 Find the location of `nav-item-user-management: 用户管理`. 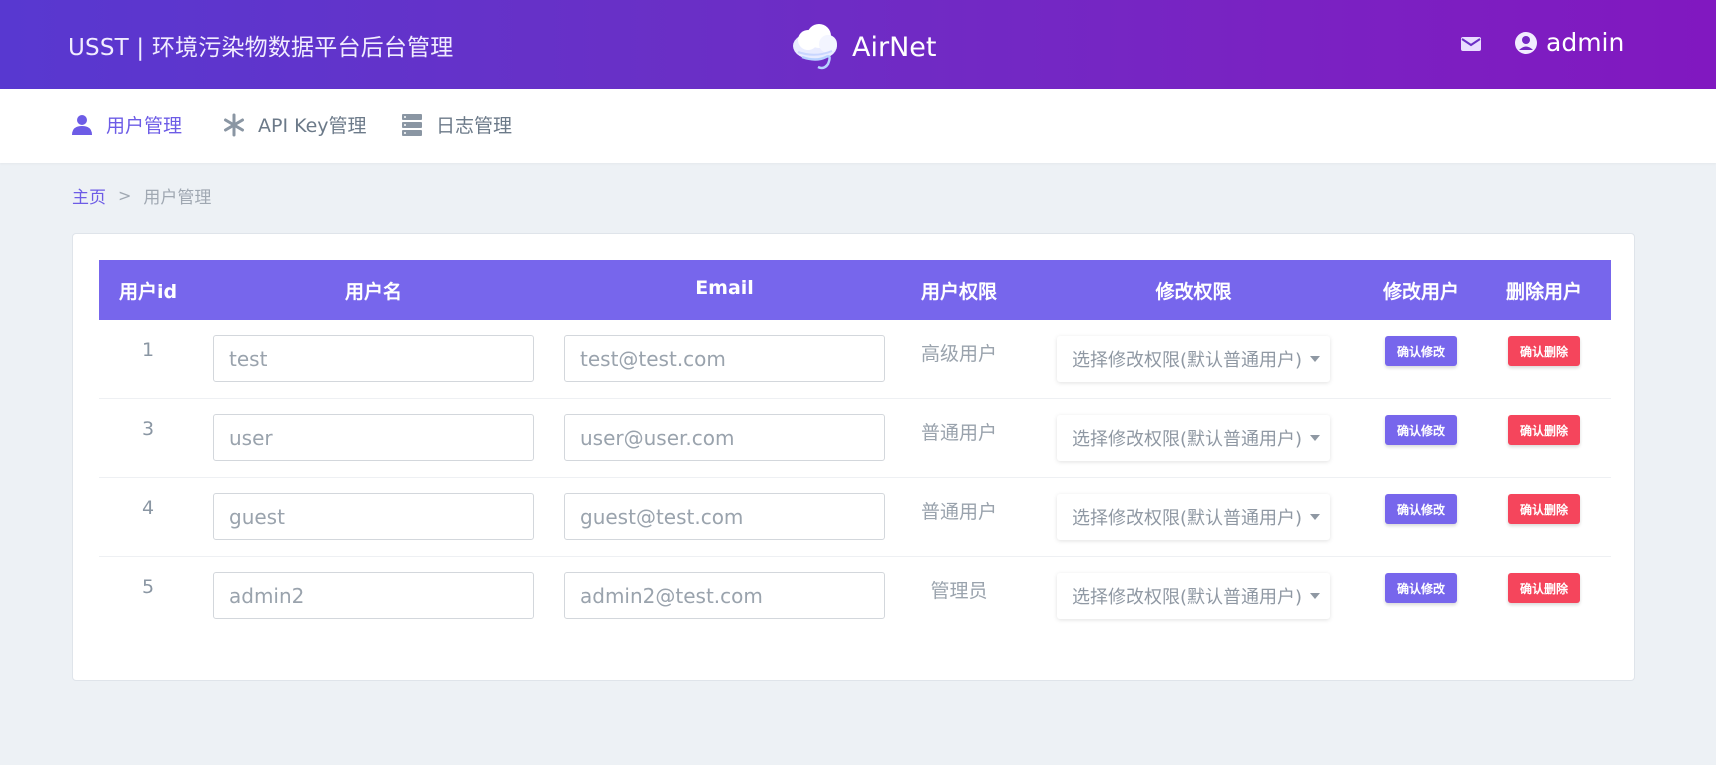

nav-item-user-management: 用户管理 is located at coordinates (126, 124).